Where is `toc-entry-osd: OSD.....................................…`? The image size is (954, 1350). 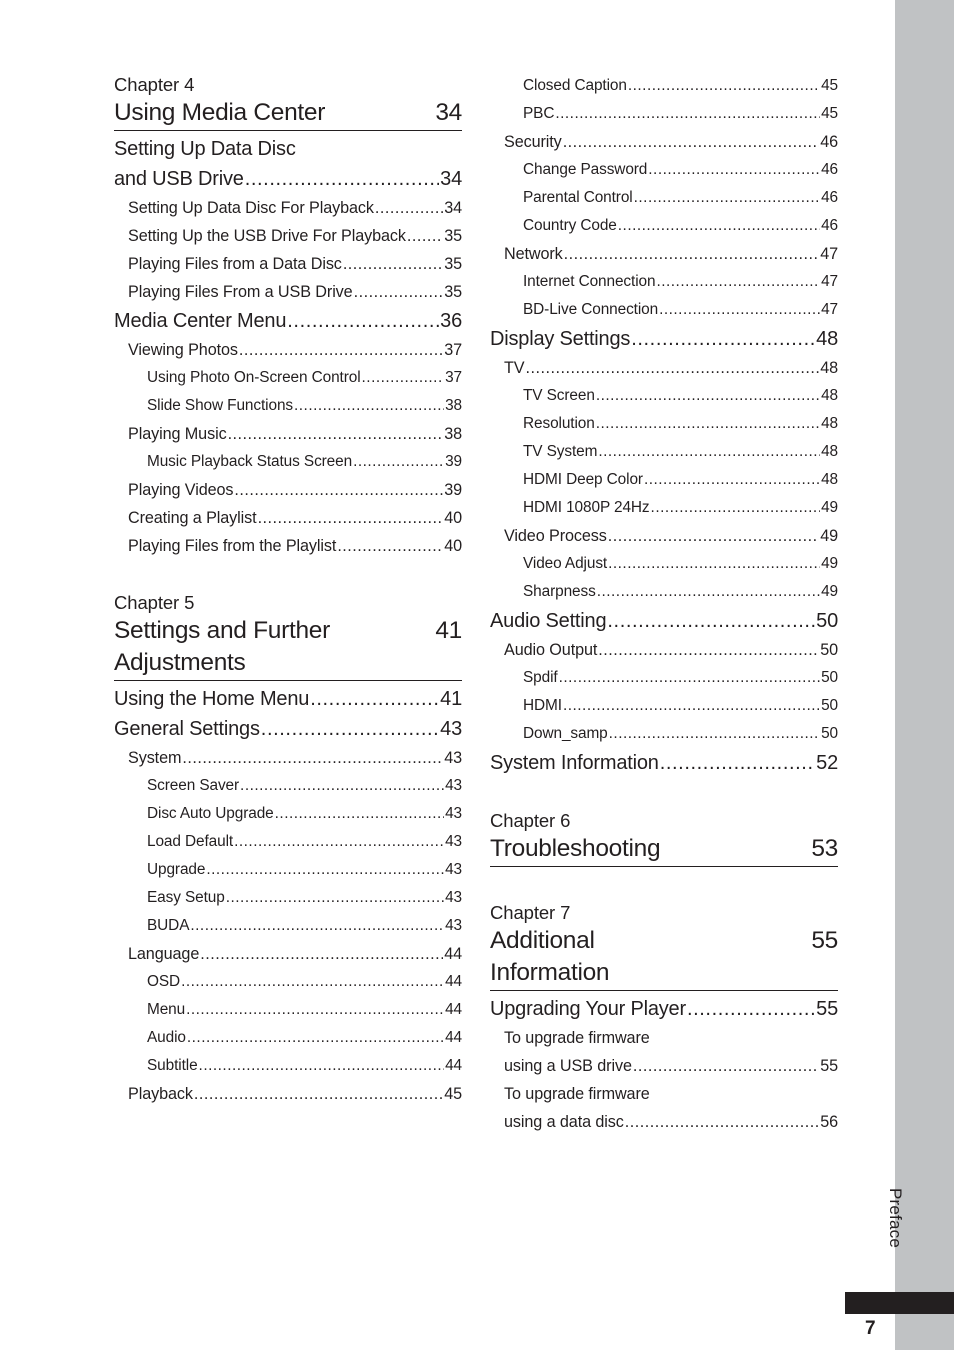 toc-entry-osd: OSD.....................................… is located at coordinates (288, 982).